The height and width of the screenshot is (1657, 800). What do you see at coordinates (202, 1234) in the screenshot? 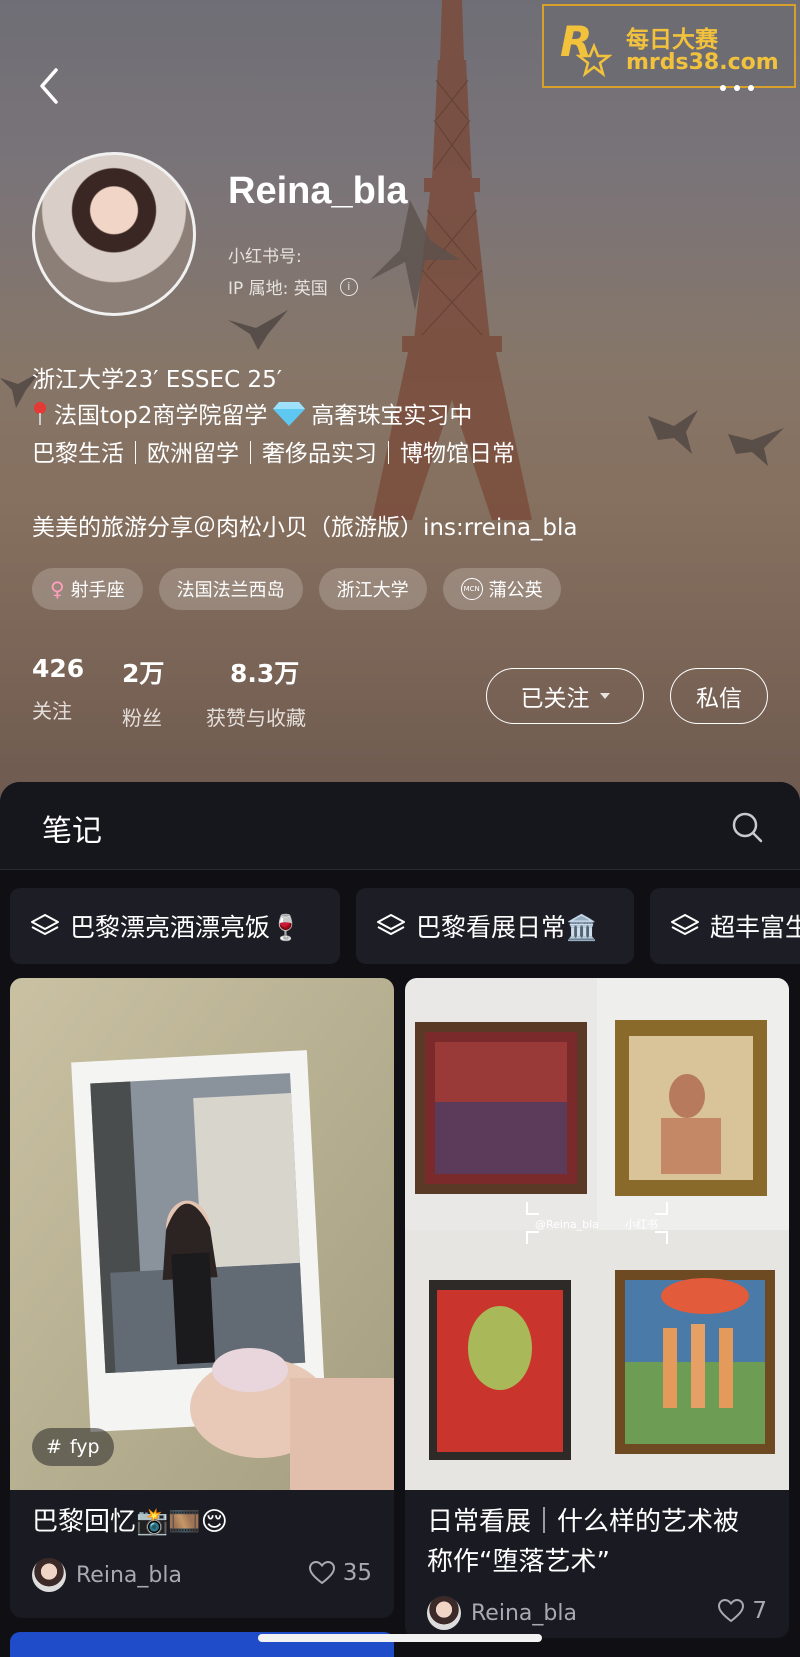
I see `note-cover-image` at bounding box center [202, 1234].